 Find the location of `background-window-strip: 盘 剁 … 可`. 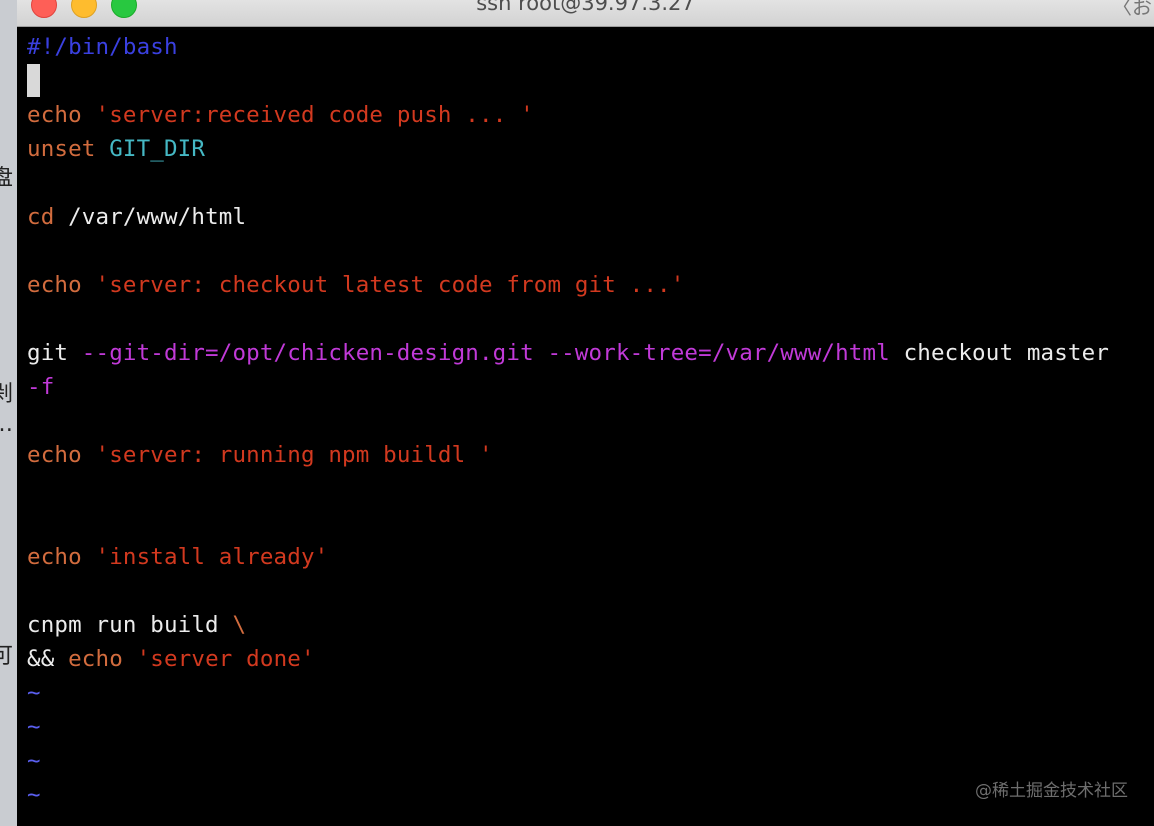

background-window-strip: 盘 剁 … 可 is located at coordinates (8, 413).